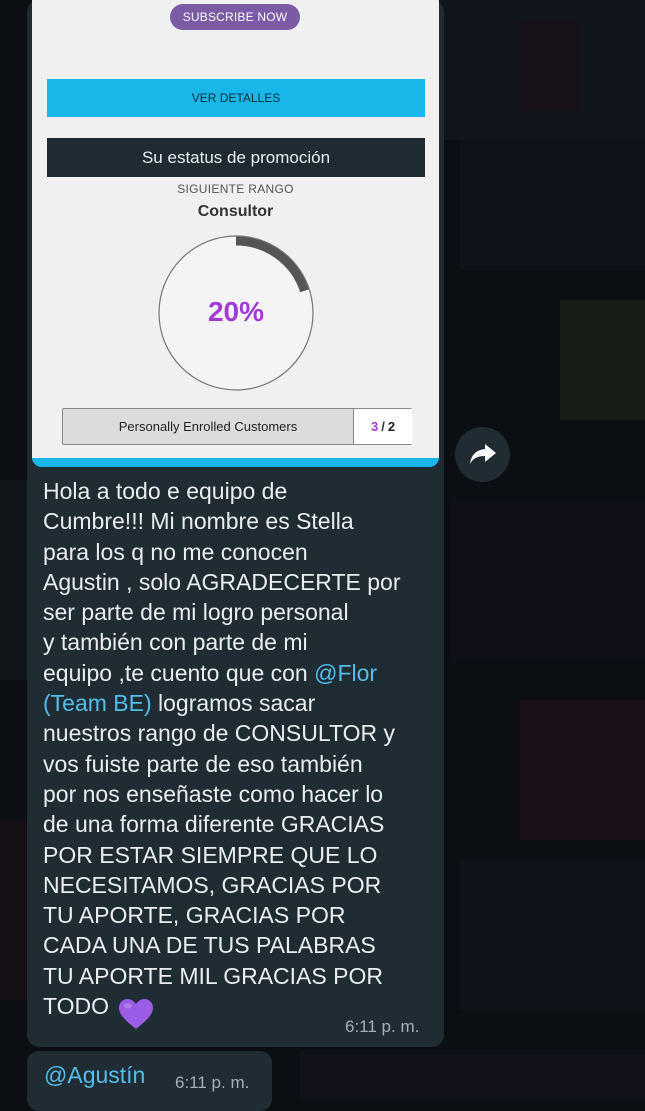 This screenshot has height=1111, width=645. Describe the element at coordinates (235, 189) in the screenshot. I see `next-rank-label: SIGUIENTE RANGO` at that location.